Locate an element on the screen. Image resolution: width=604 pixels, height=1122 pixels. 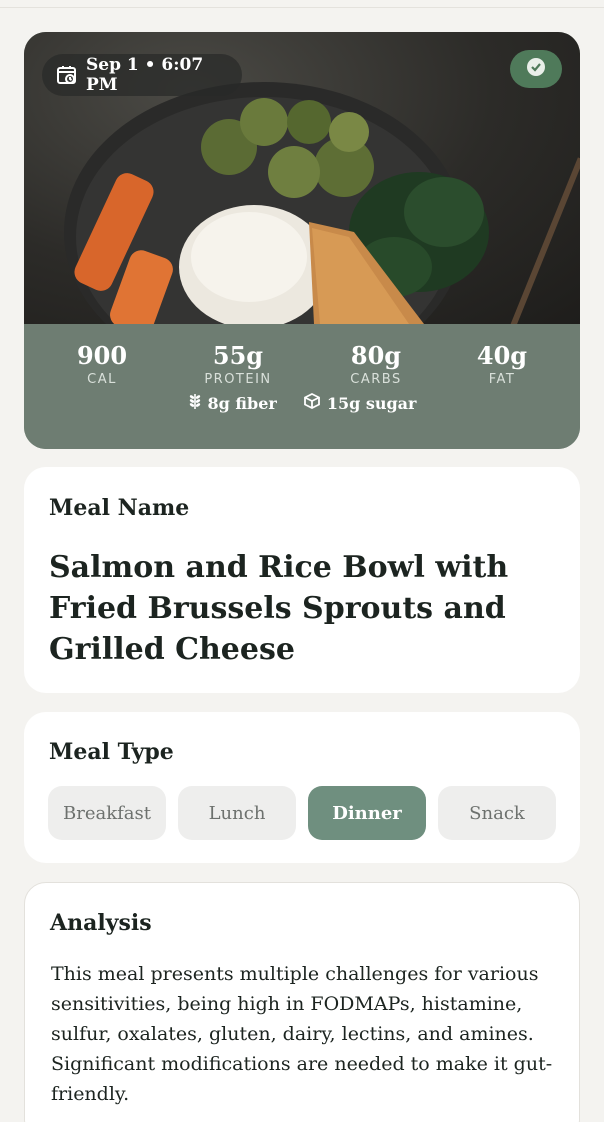
fiber-value: 8g fiber is located at coordinates (242, 403).